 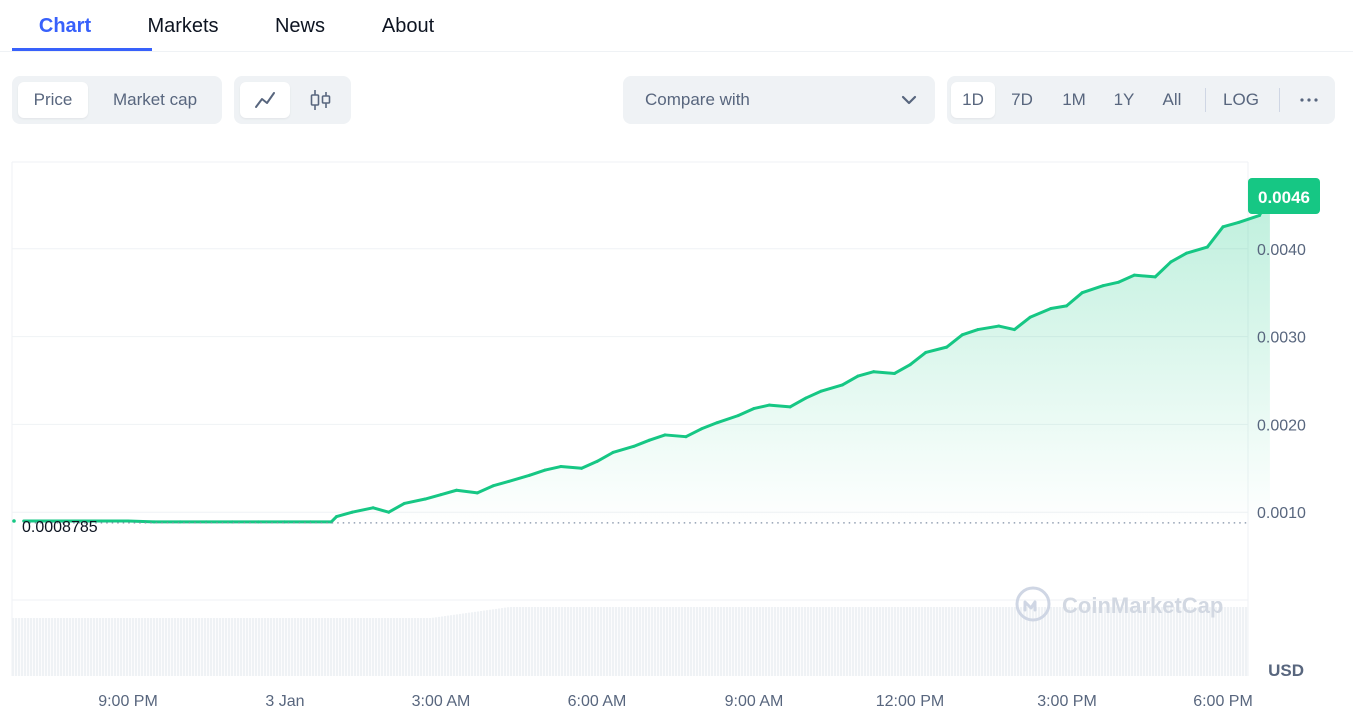 What do you see at coordinates (441, 701) in the screenshot?
I see `x-tick-label: 3:00 AM` at bounding box center [441, 701].